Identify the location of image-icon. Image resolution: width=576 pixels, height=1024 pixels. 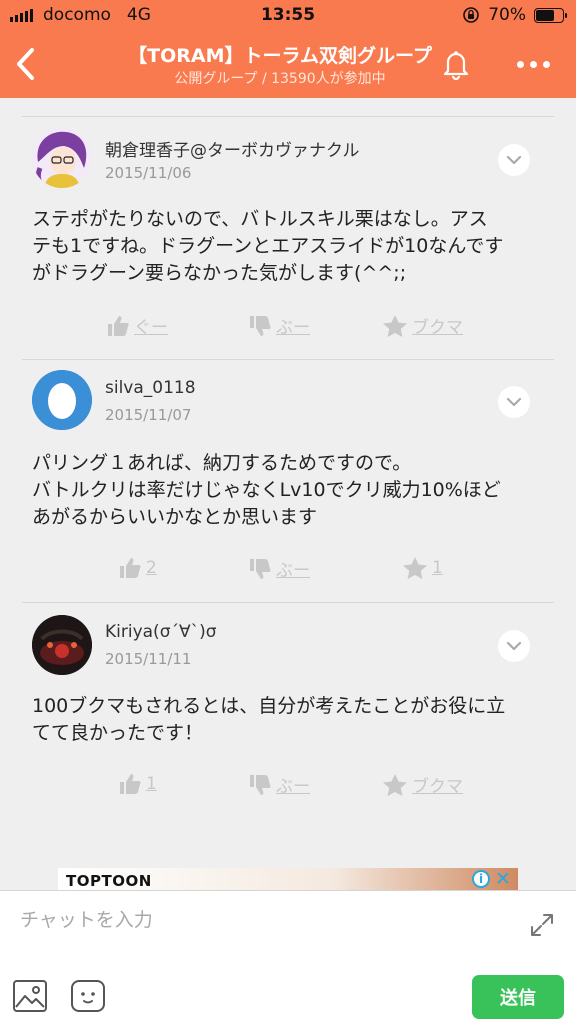
(30, 996).